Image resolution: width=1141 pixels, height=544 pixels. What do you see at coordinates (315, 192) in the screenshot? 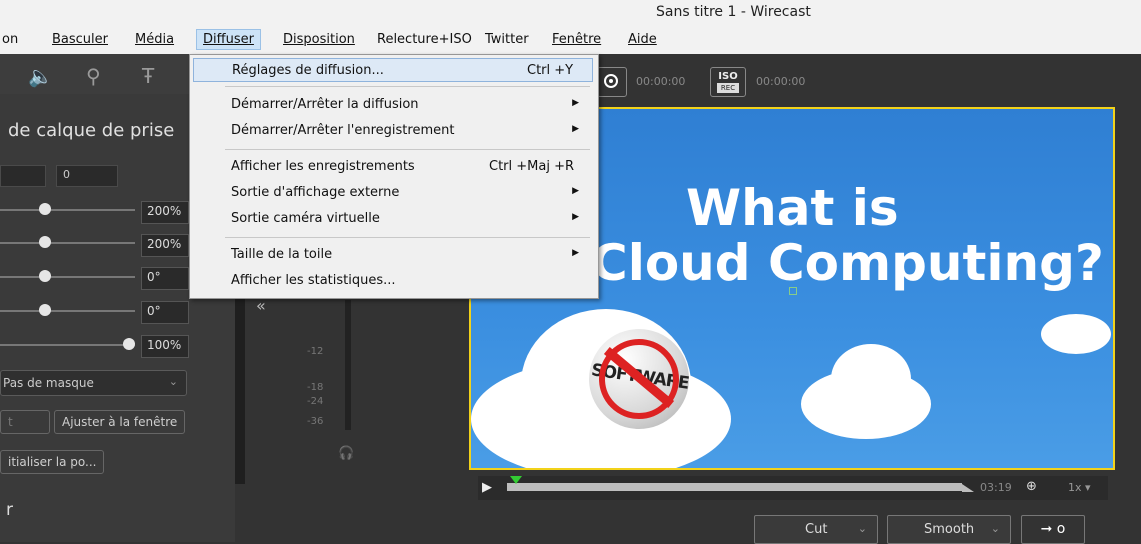
I see `menu-item-label: Sortie d'affichage externe` at bounding box center [315, 192].